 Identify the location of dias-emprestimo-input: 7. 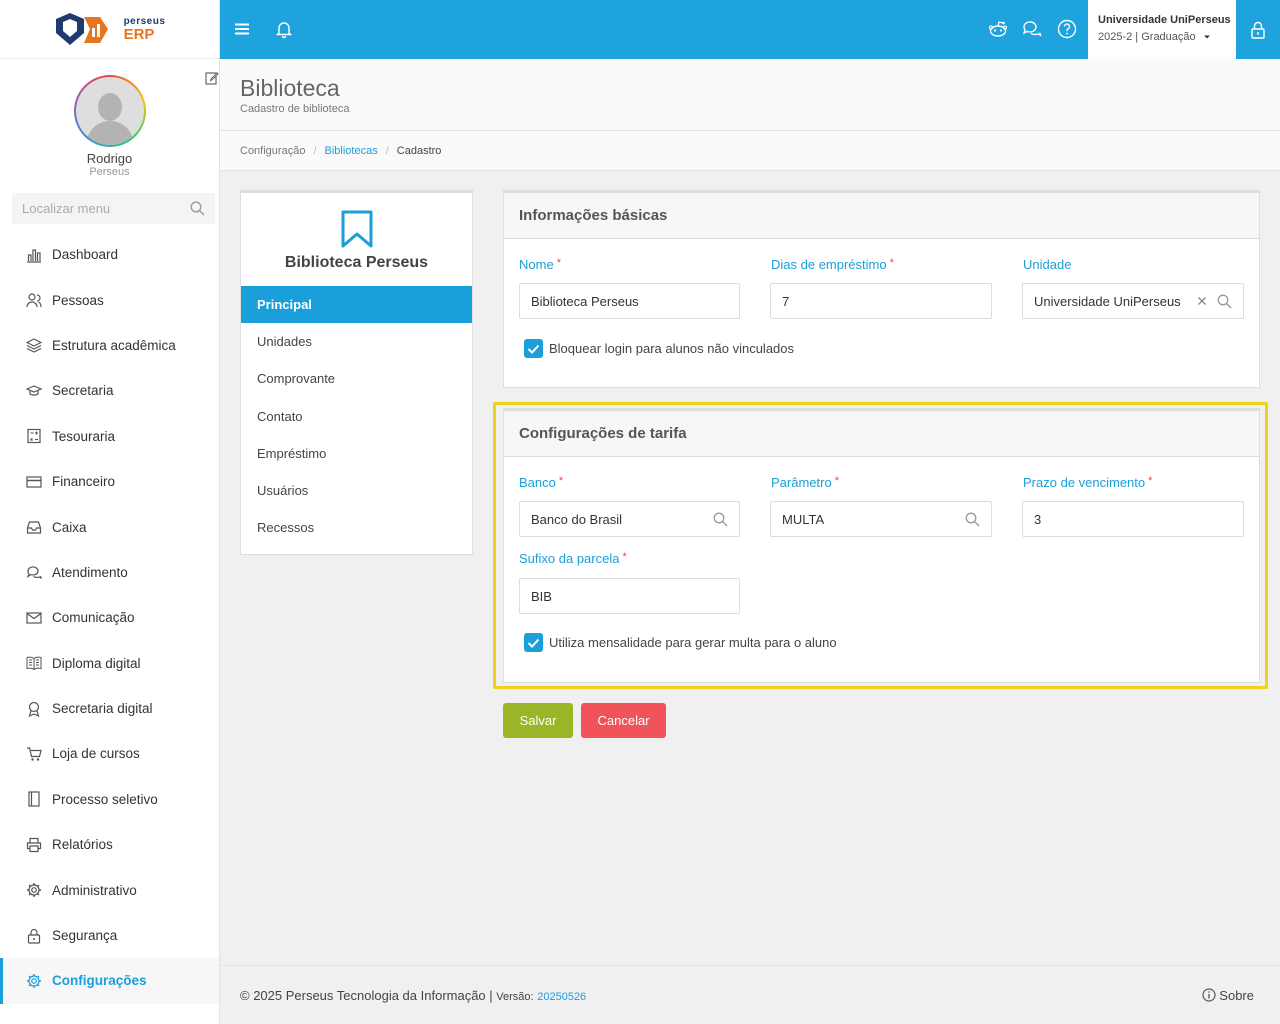
(881, 301).